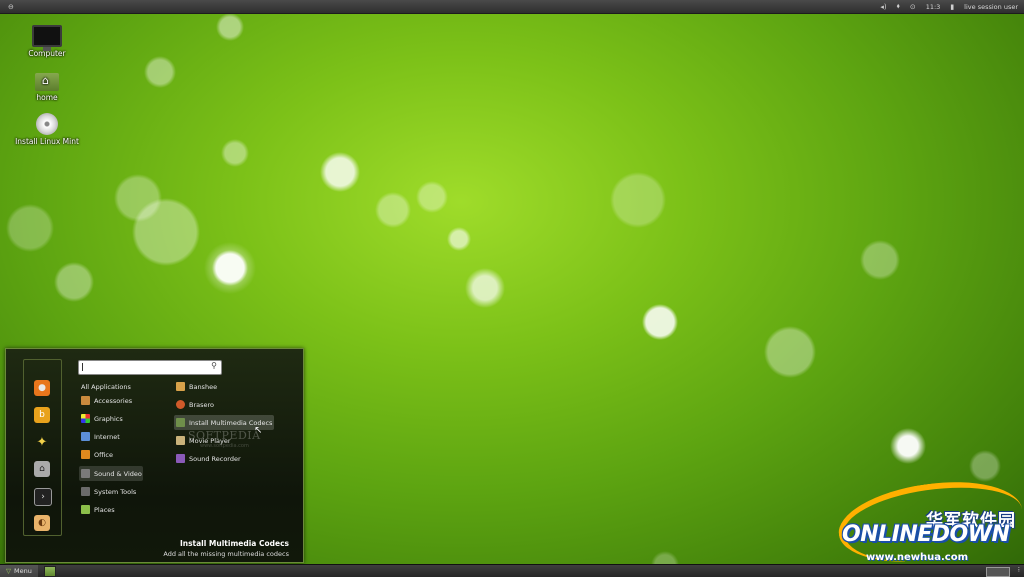 The width and height of the screenshot is (1024, 577). Describe the element at coordinates (85, 491) in the screenshot. I see `system-tools-icon` at that location.